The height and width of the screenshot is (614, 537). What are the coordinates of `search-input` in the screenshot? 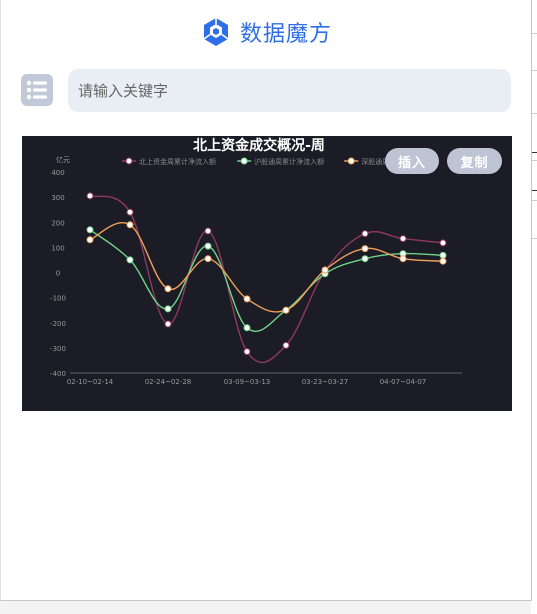 It's located at (289, 90).